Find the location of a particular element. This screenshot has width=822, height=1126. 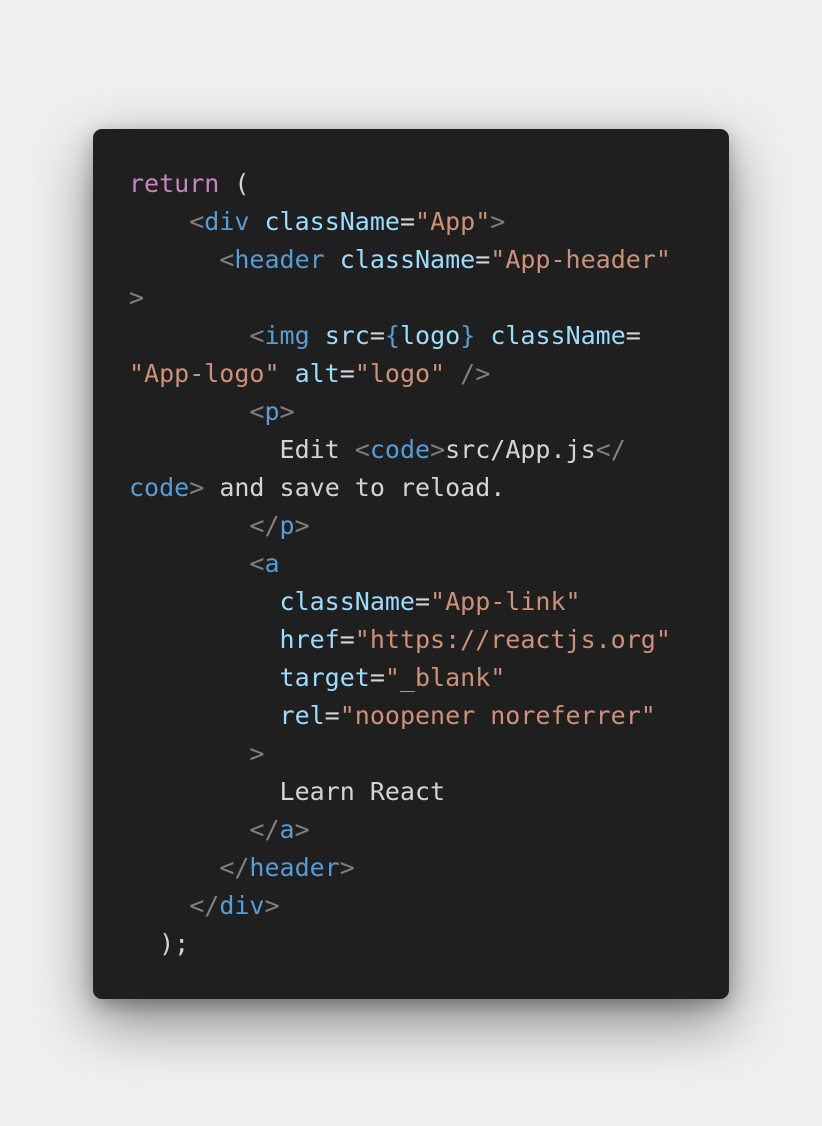

code-line: <div className="App"> is located at coordinates (419, 222).